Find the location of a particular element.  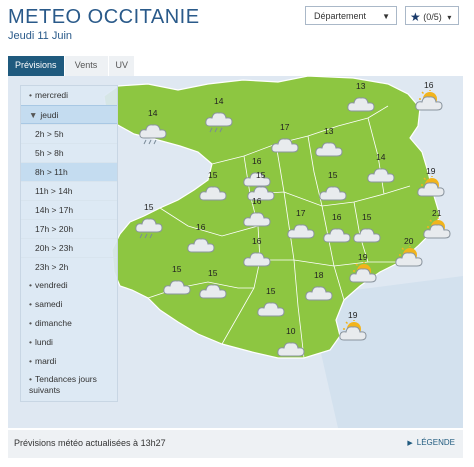

forecast-tabs: Prévisions Vents UV is located at coordinates (71, 66).